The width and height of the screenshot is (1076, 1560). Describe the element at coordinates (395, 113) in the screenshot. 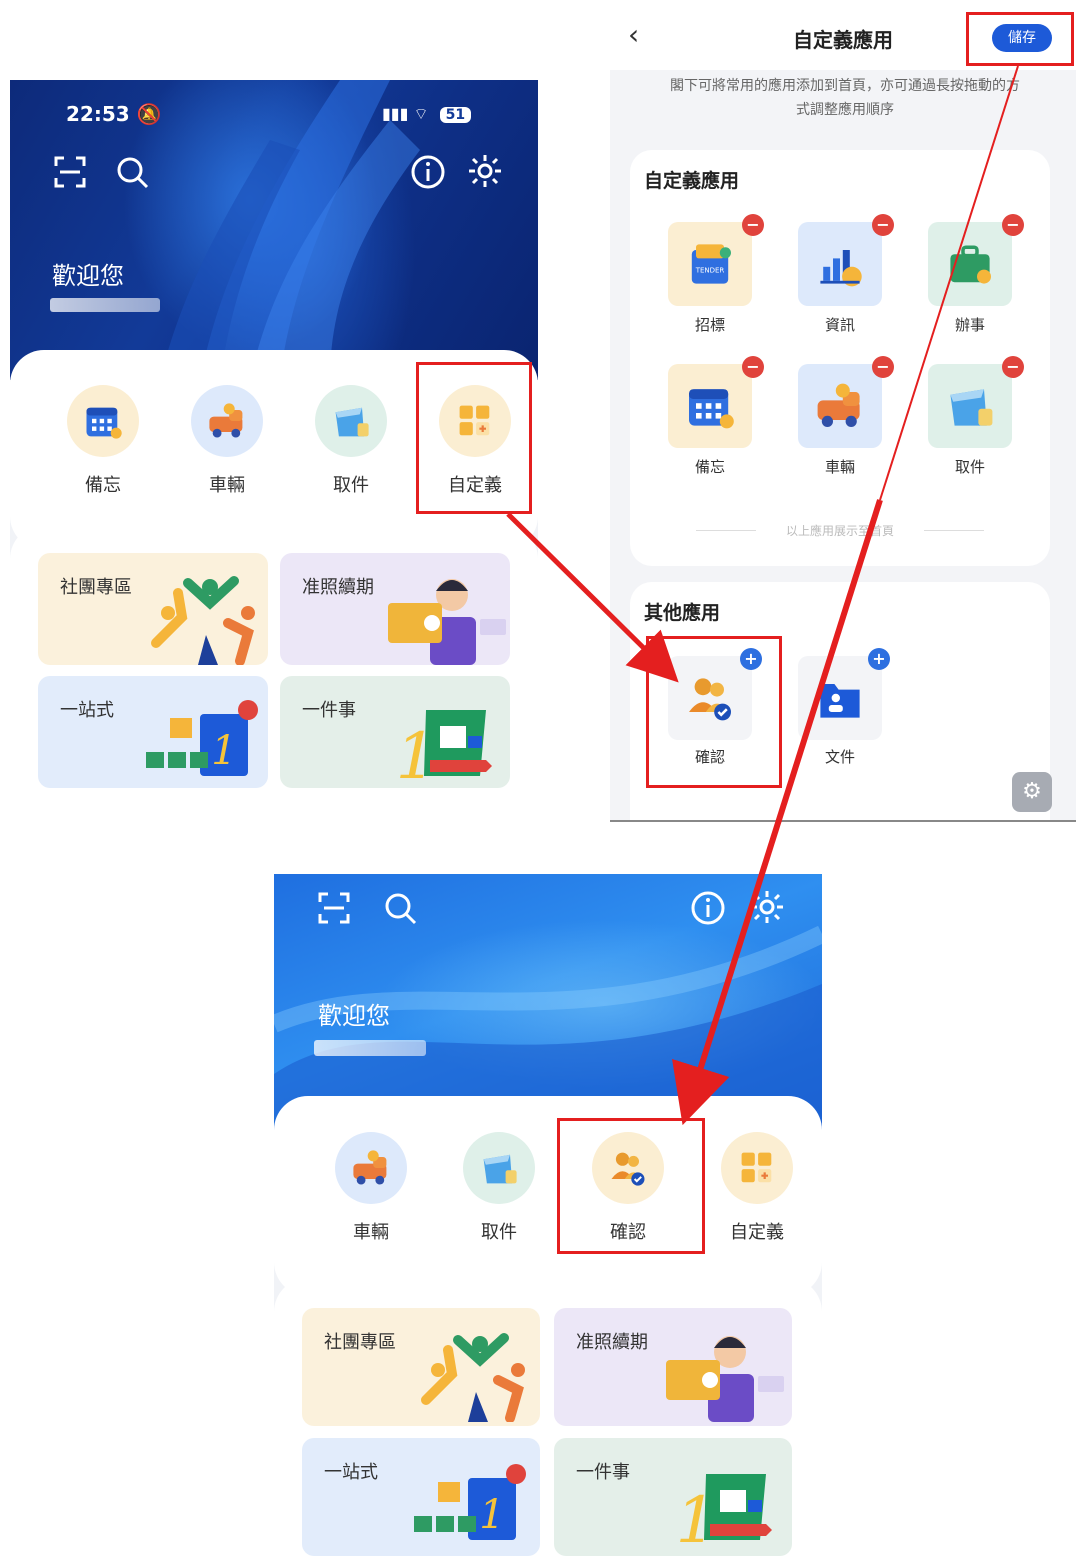

I see `signal-icon: ▮▮▮` at that location.